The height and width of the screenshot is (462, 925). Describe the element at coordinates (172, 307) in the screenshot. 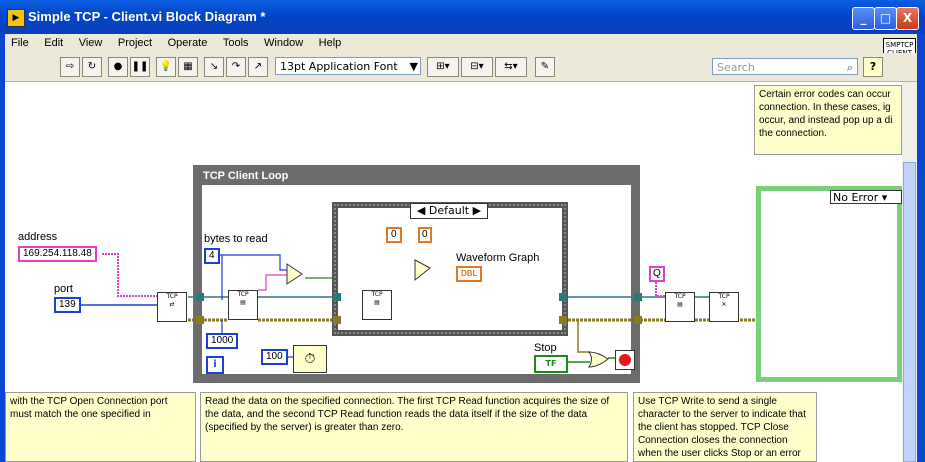

I see `tcp-open-connection-node: TCP ⇄` at that location.